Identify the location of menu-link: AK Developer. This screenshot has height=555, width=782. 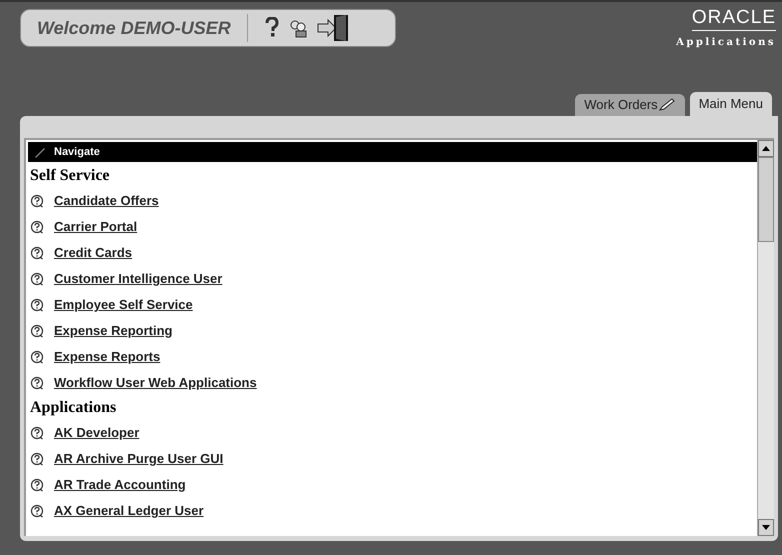
(97, 433).